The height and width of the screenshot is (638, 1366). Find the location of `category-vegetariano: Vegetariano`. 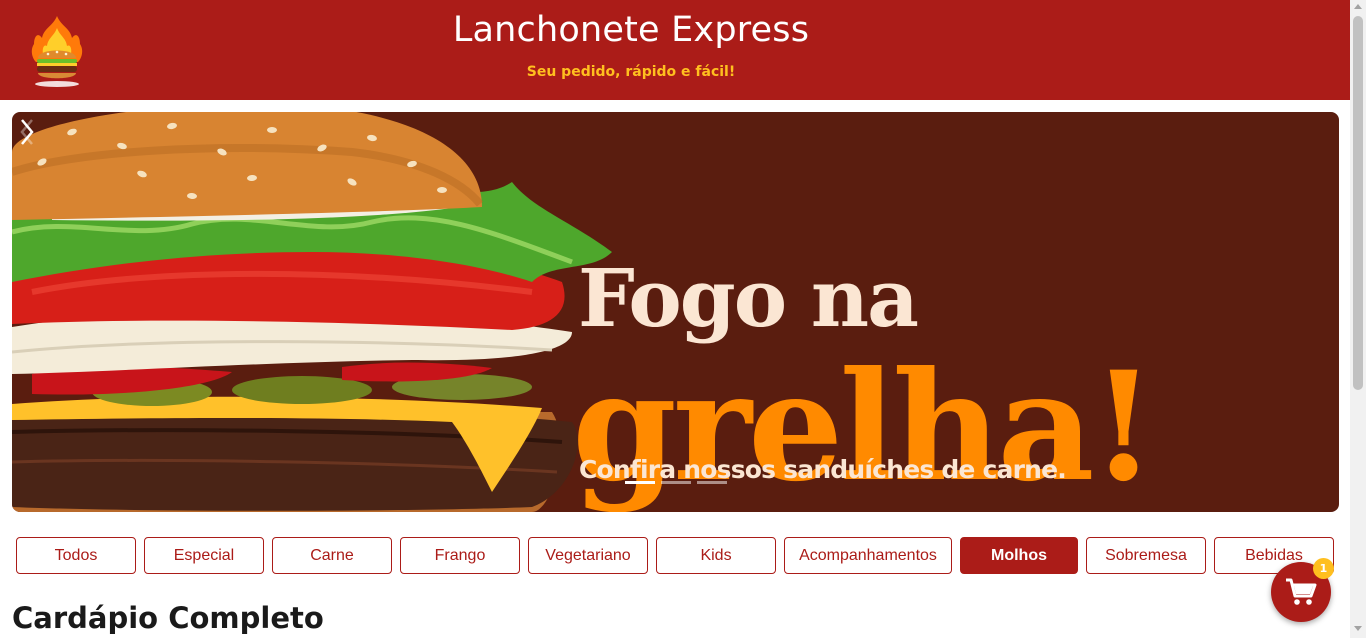

category-vegetariano: Vegetariano is located at coordinates (588, 555).